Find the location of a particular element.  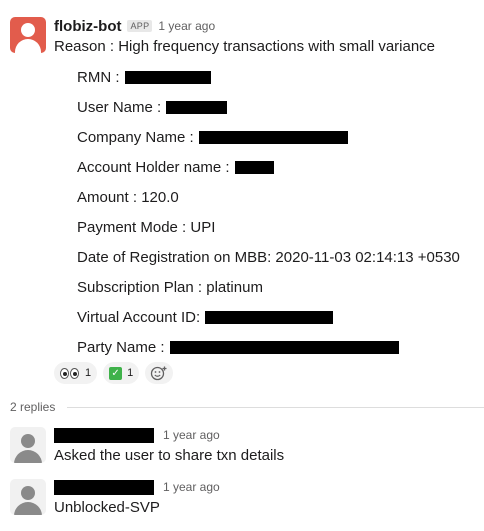

message-header: flobiz-bot APP 1 year ago is located at coordinates (134, 26).